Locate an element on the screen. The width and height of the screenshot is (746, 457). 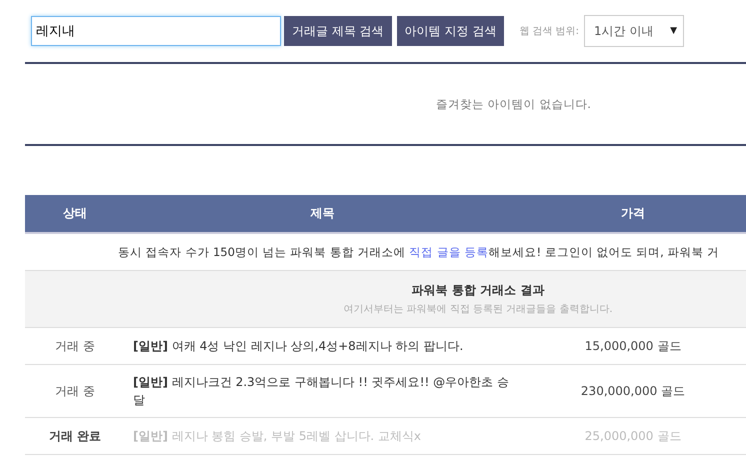
register-link: 직접 글을 등록 is located at coordinates (449, 251).